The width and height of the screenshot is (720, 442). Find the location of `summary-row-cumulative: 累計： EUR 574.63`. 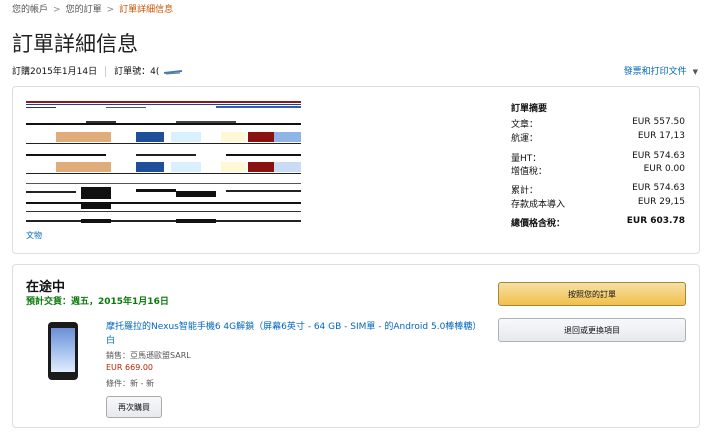

summary-row-cumulative: 累計： EUR 574.63 is located at coordinates (598, 189).